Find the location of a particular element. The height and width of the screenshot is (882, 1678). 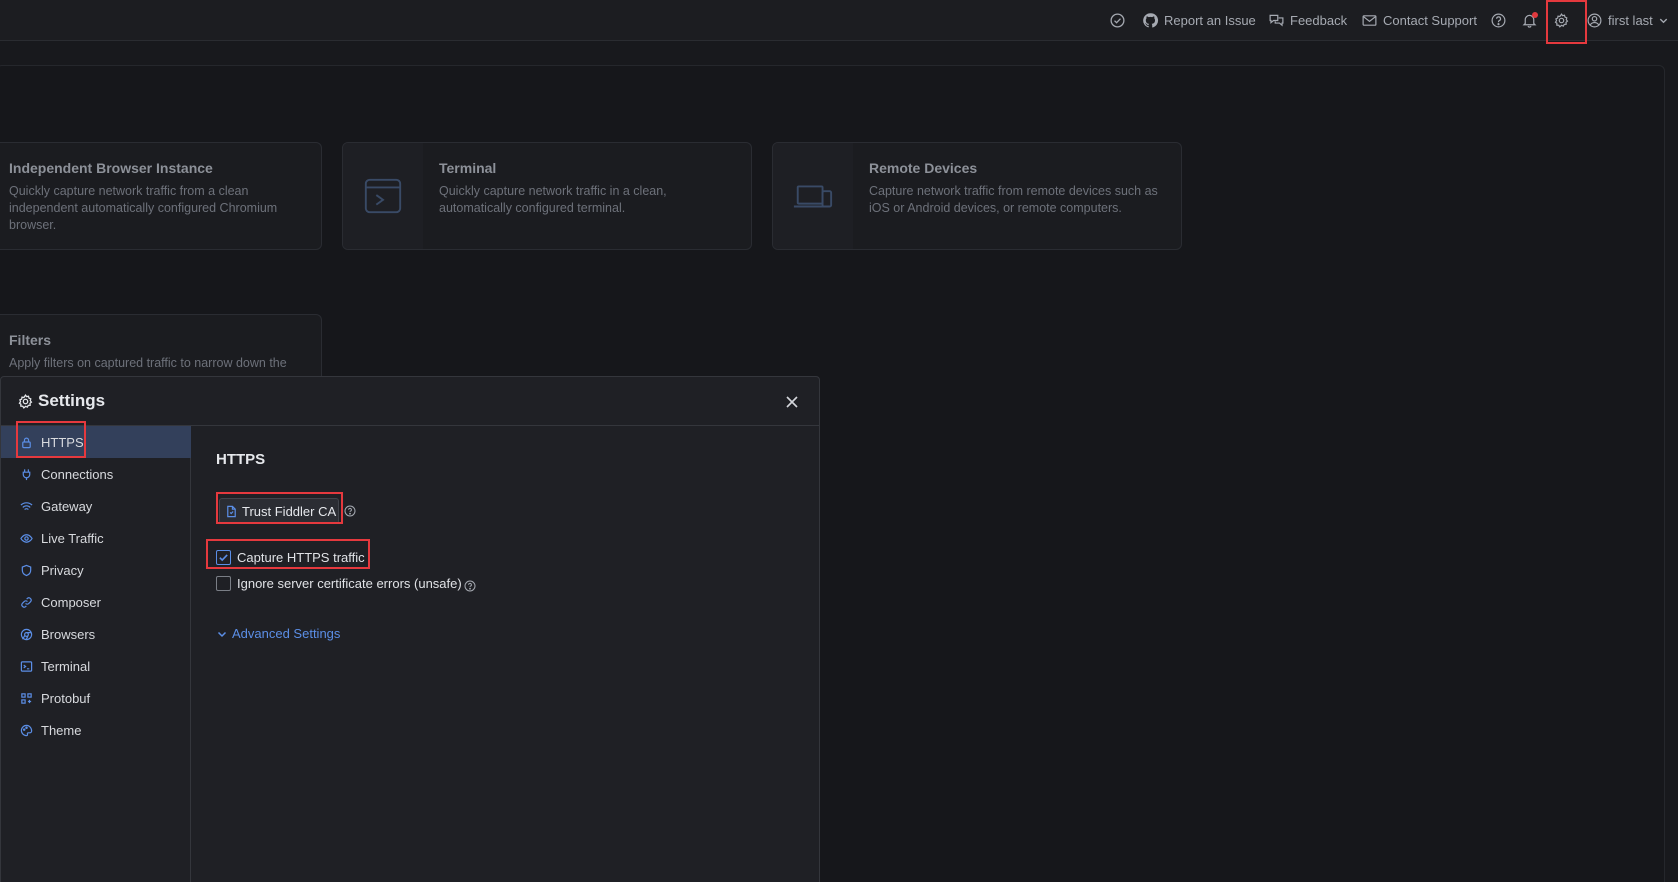

sidebar-item-privacy: Privacy is located at coordinates (96, 570).